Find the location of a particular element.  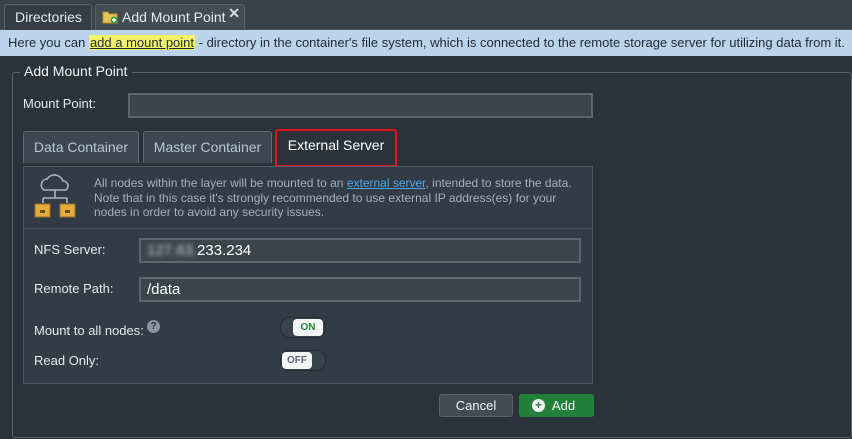

external-server-link: external server is located at coordinates (386, 183).